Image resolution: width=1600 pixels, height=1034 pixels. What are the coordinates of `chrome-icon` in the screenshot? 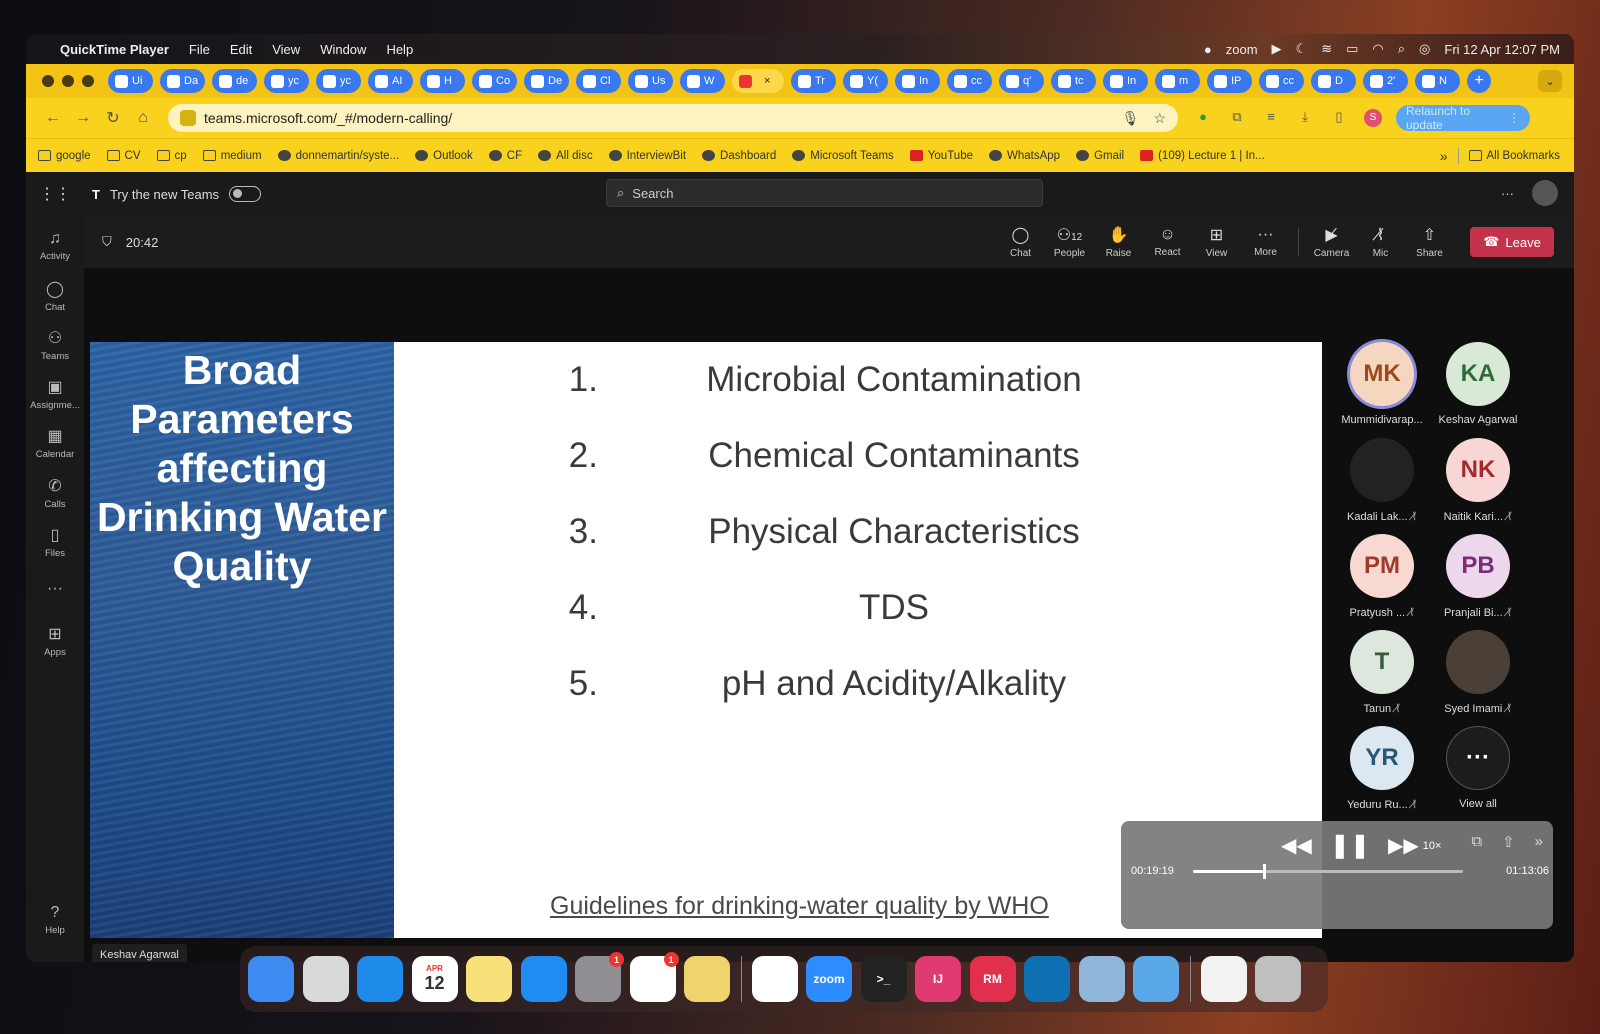 It's located at (774, 979).